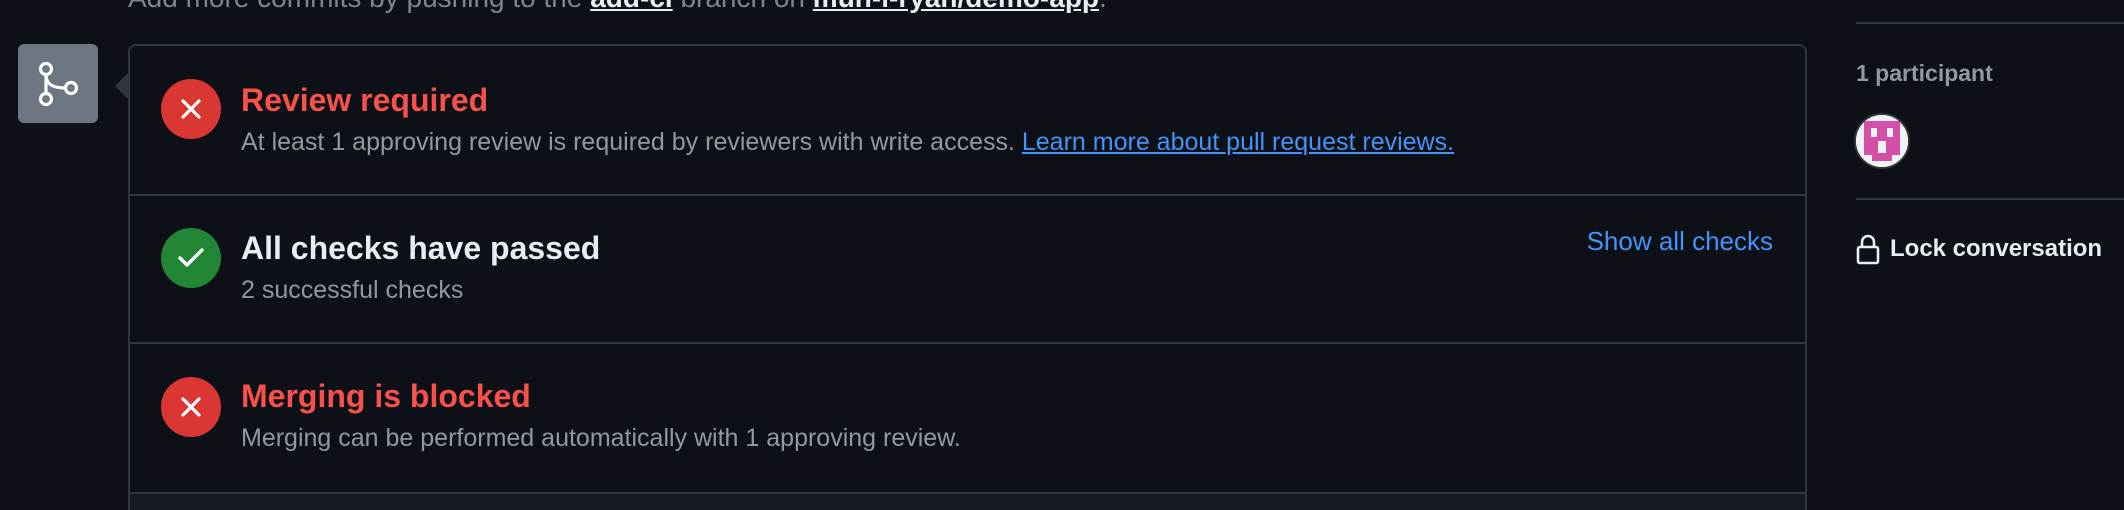 This screenshot has height=510, width=2124. I want to click on push-hint-prefix: Add more commits by pushing to the, so click(359, 6).